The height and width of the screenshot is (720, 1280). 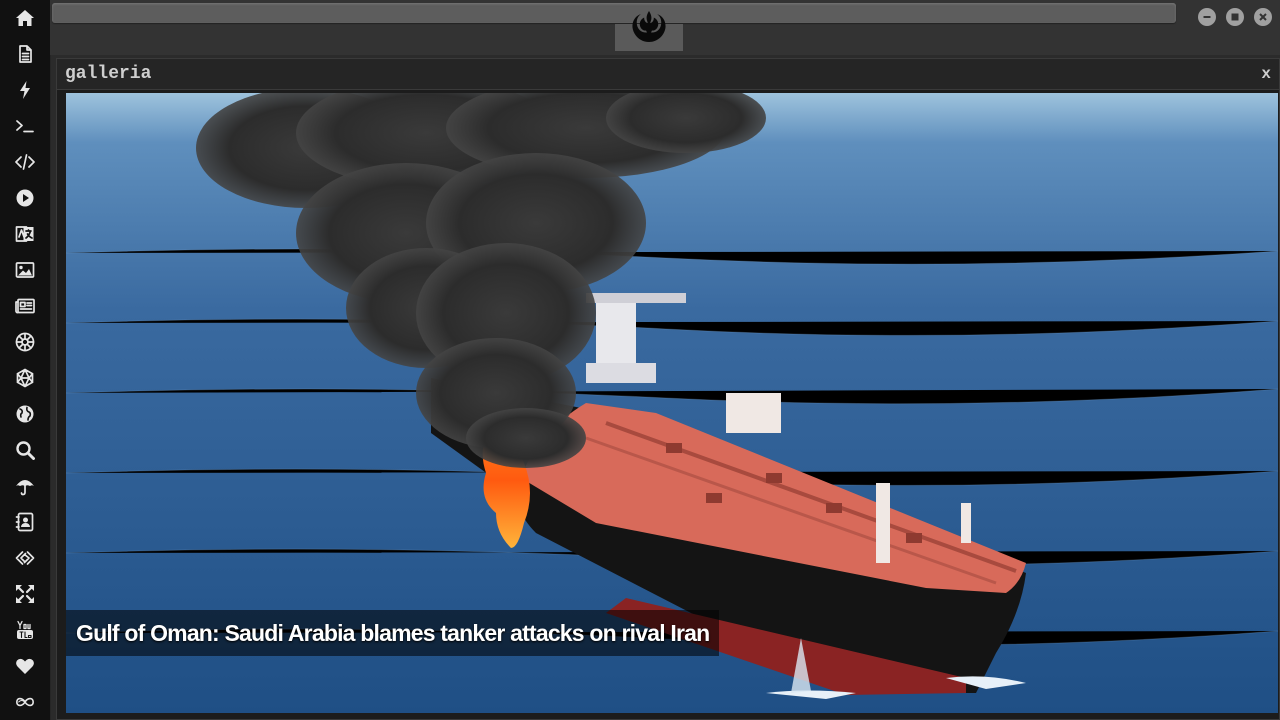 What do you see at coordinates (1266, 74) in the screenshot?
I see `panel-close-button: x` at bounding box center [1266, 74].